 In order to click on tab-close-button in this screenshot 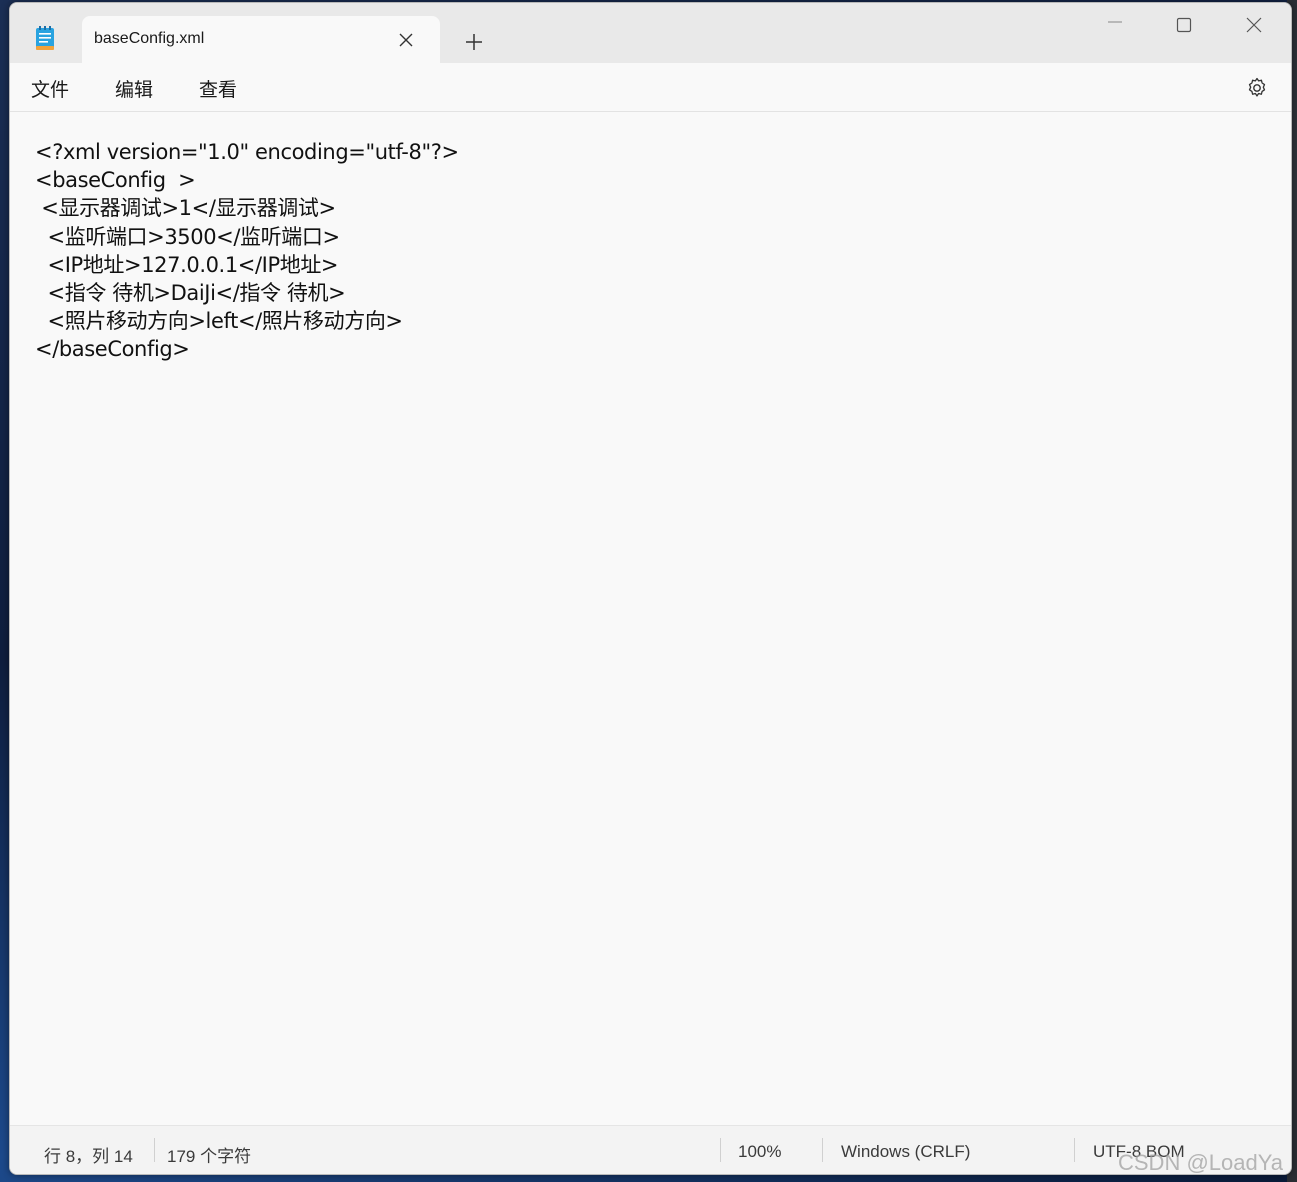, I will do `click(406, 40)`.